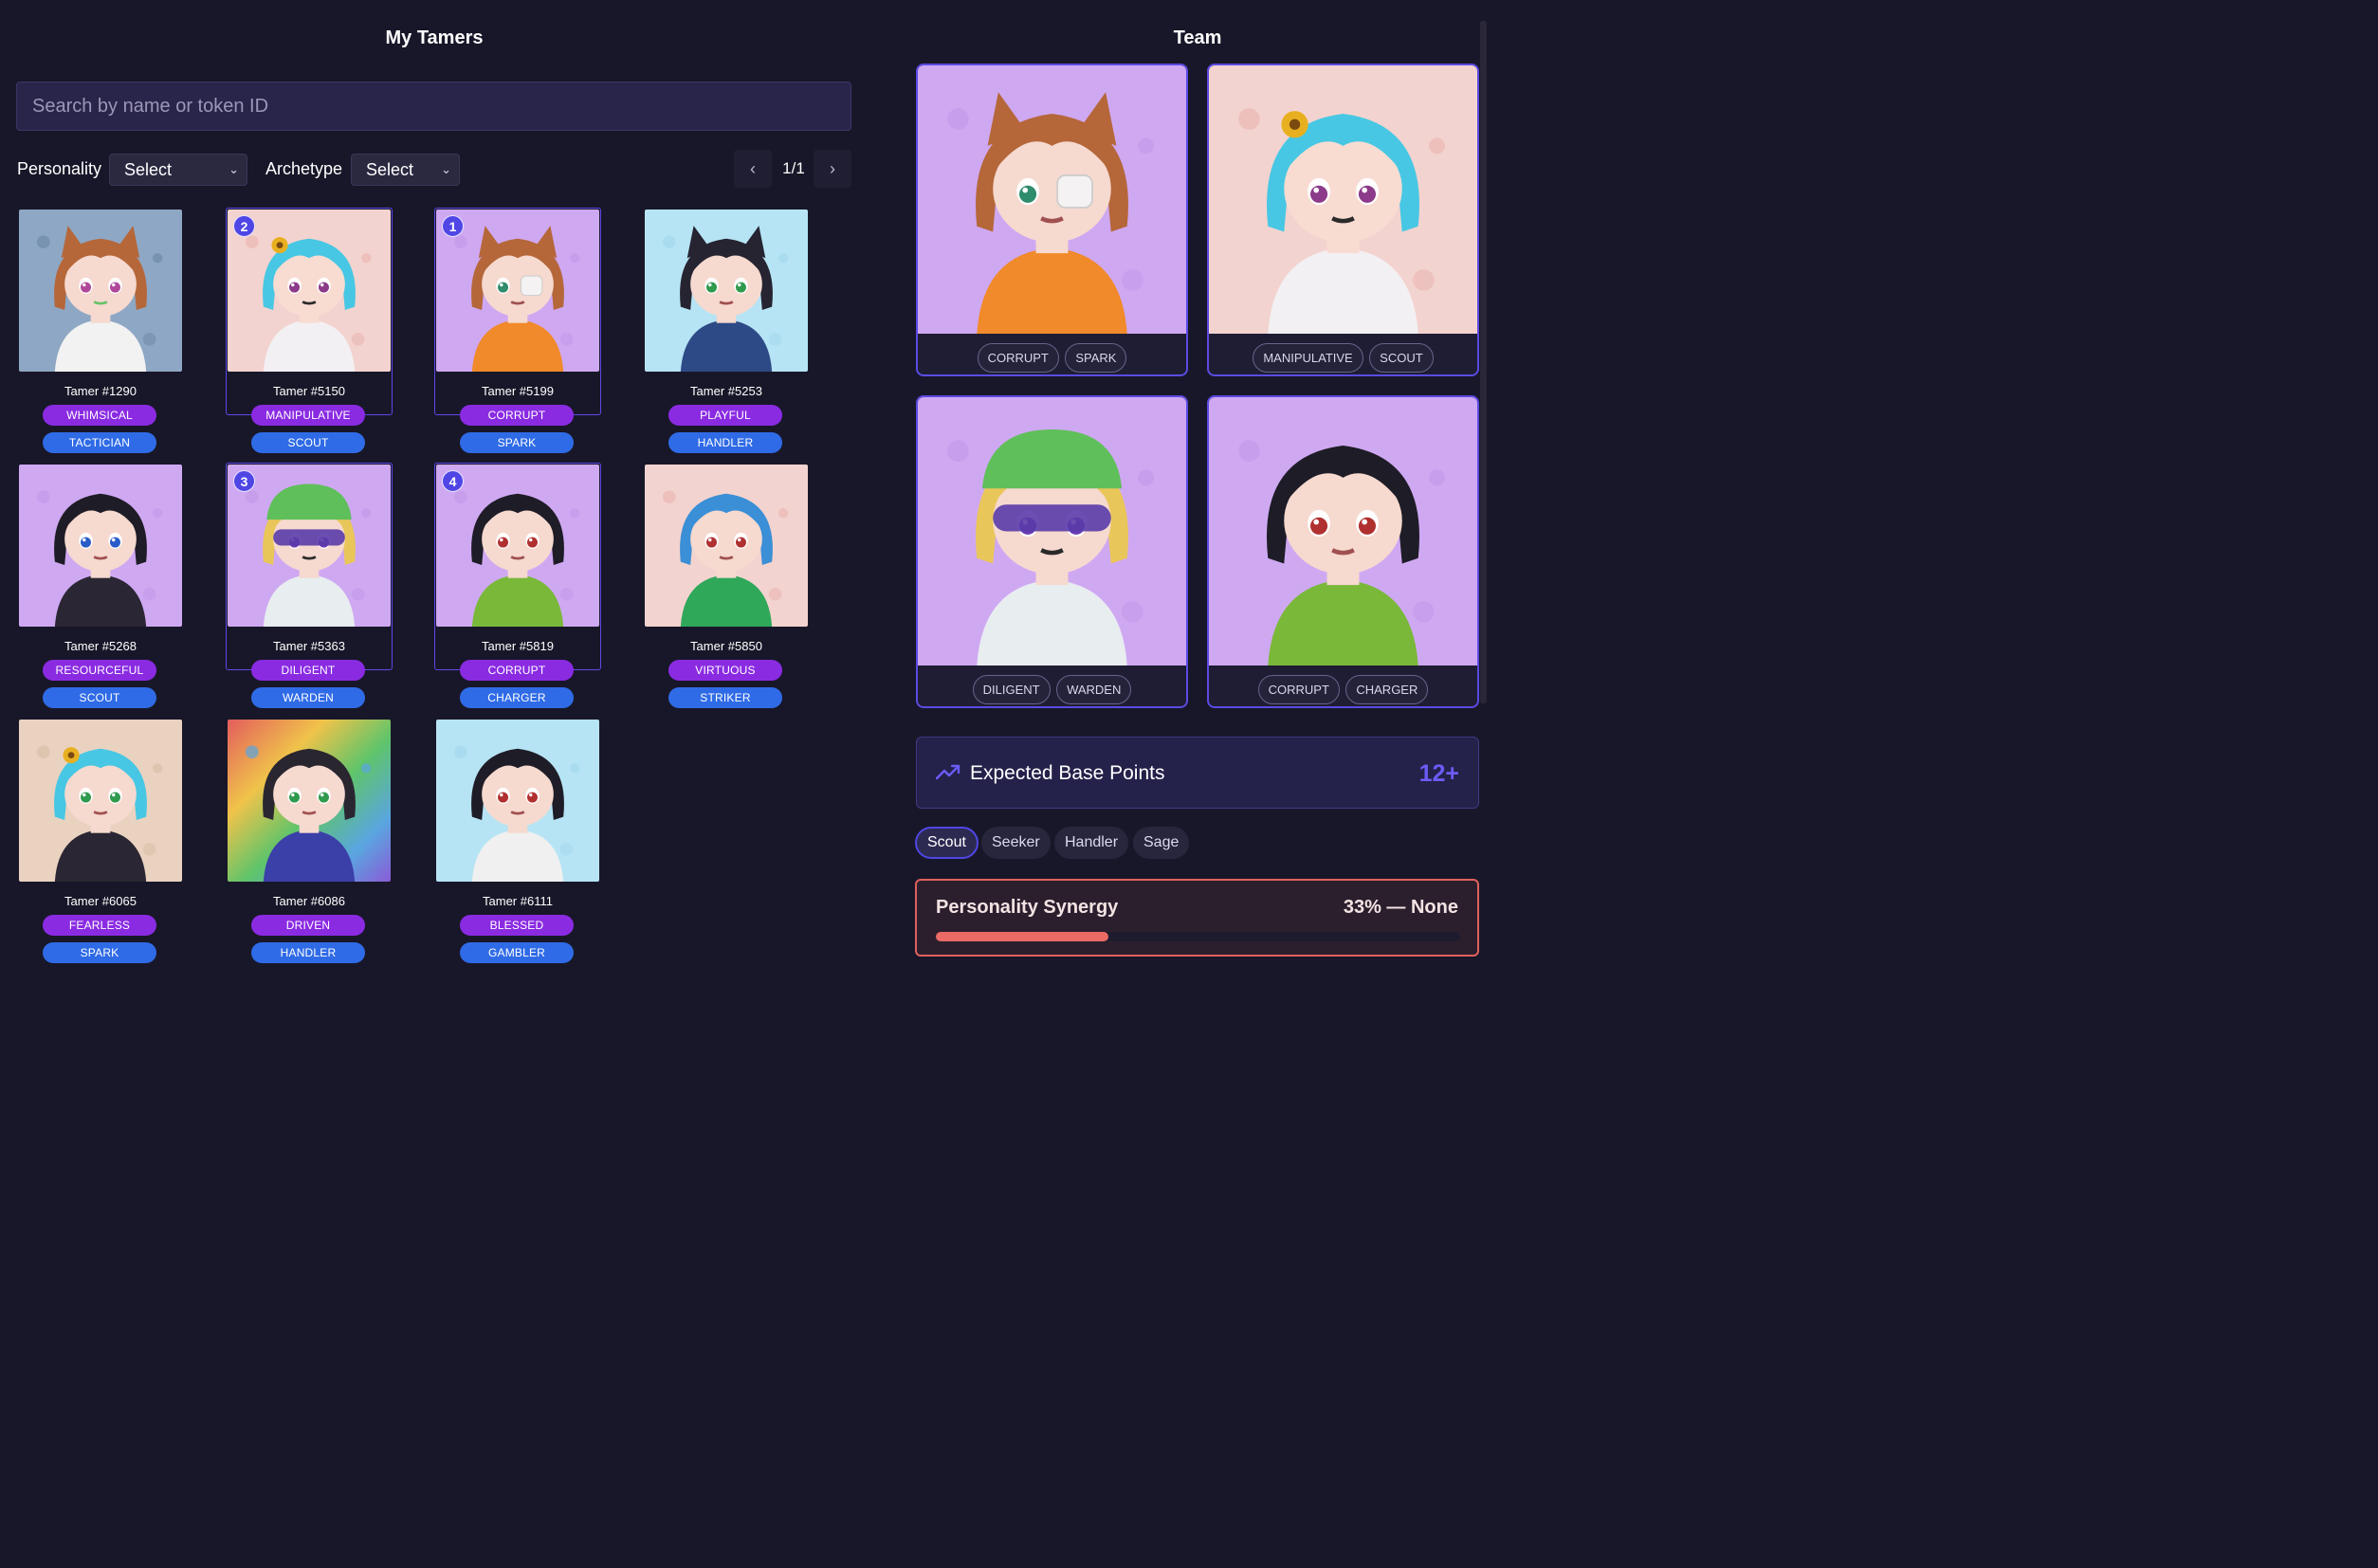 This screenshot has height=1568, width=2378. What do you see at coordinates (99, 415) in the screenshot?
I see `personality-badge: WHIMSICAL` at bounding box center [99, 415].